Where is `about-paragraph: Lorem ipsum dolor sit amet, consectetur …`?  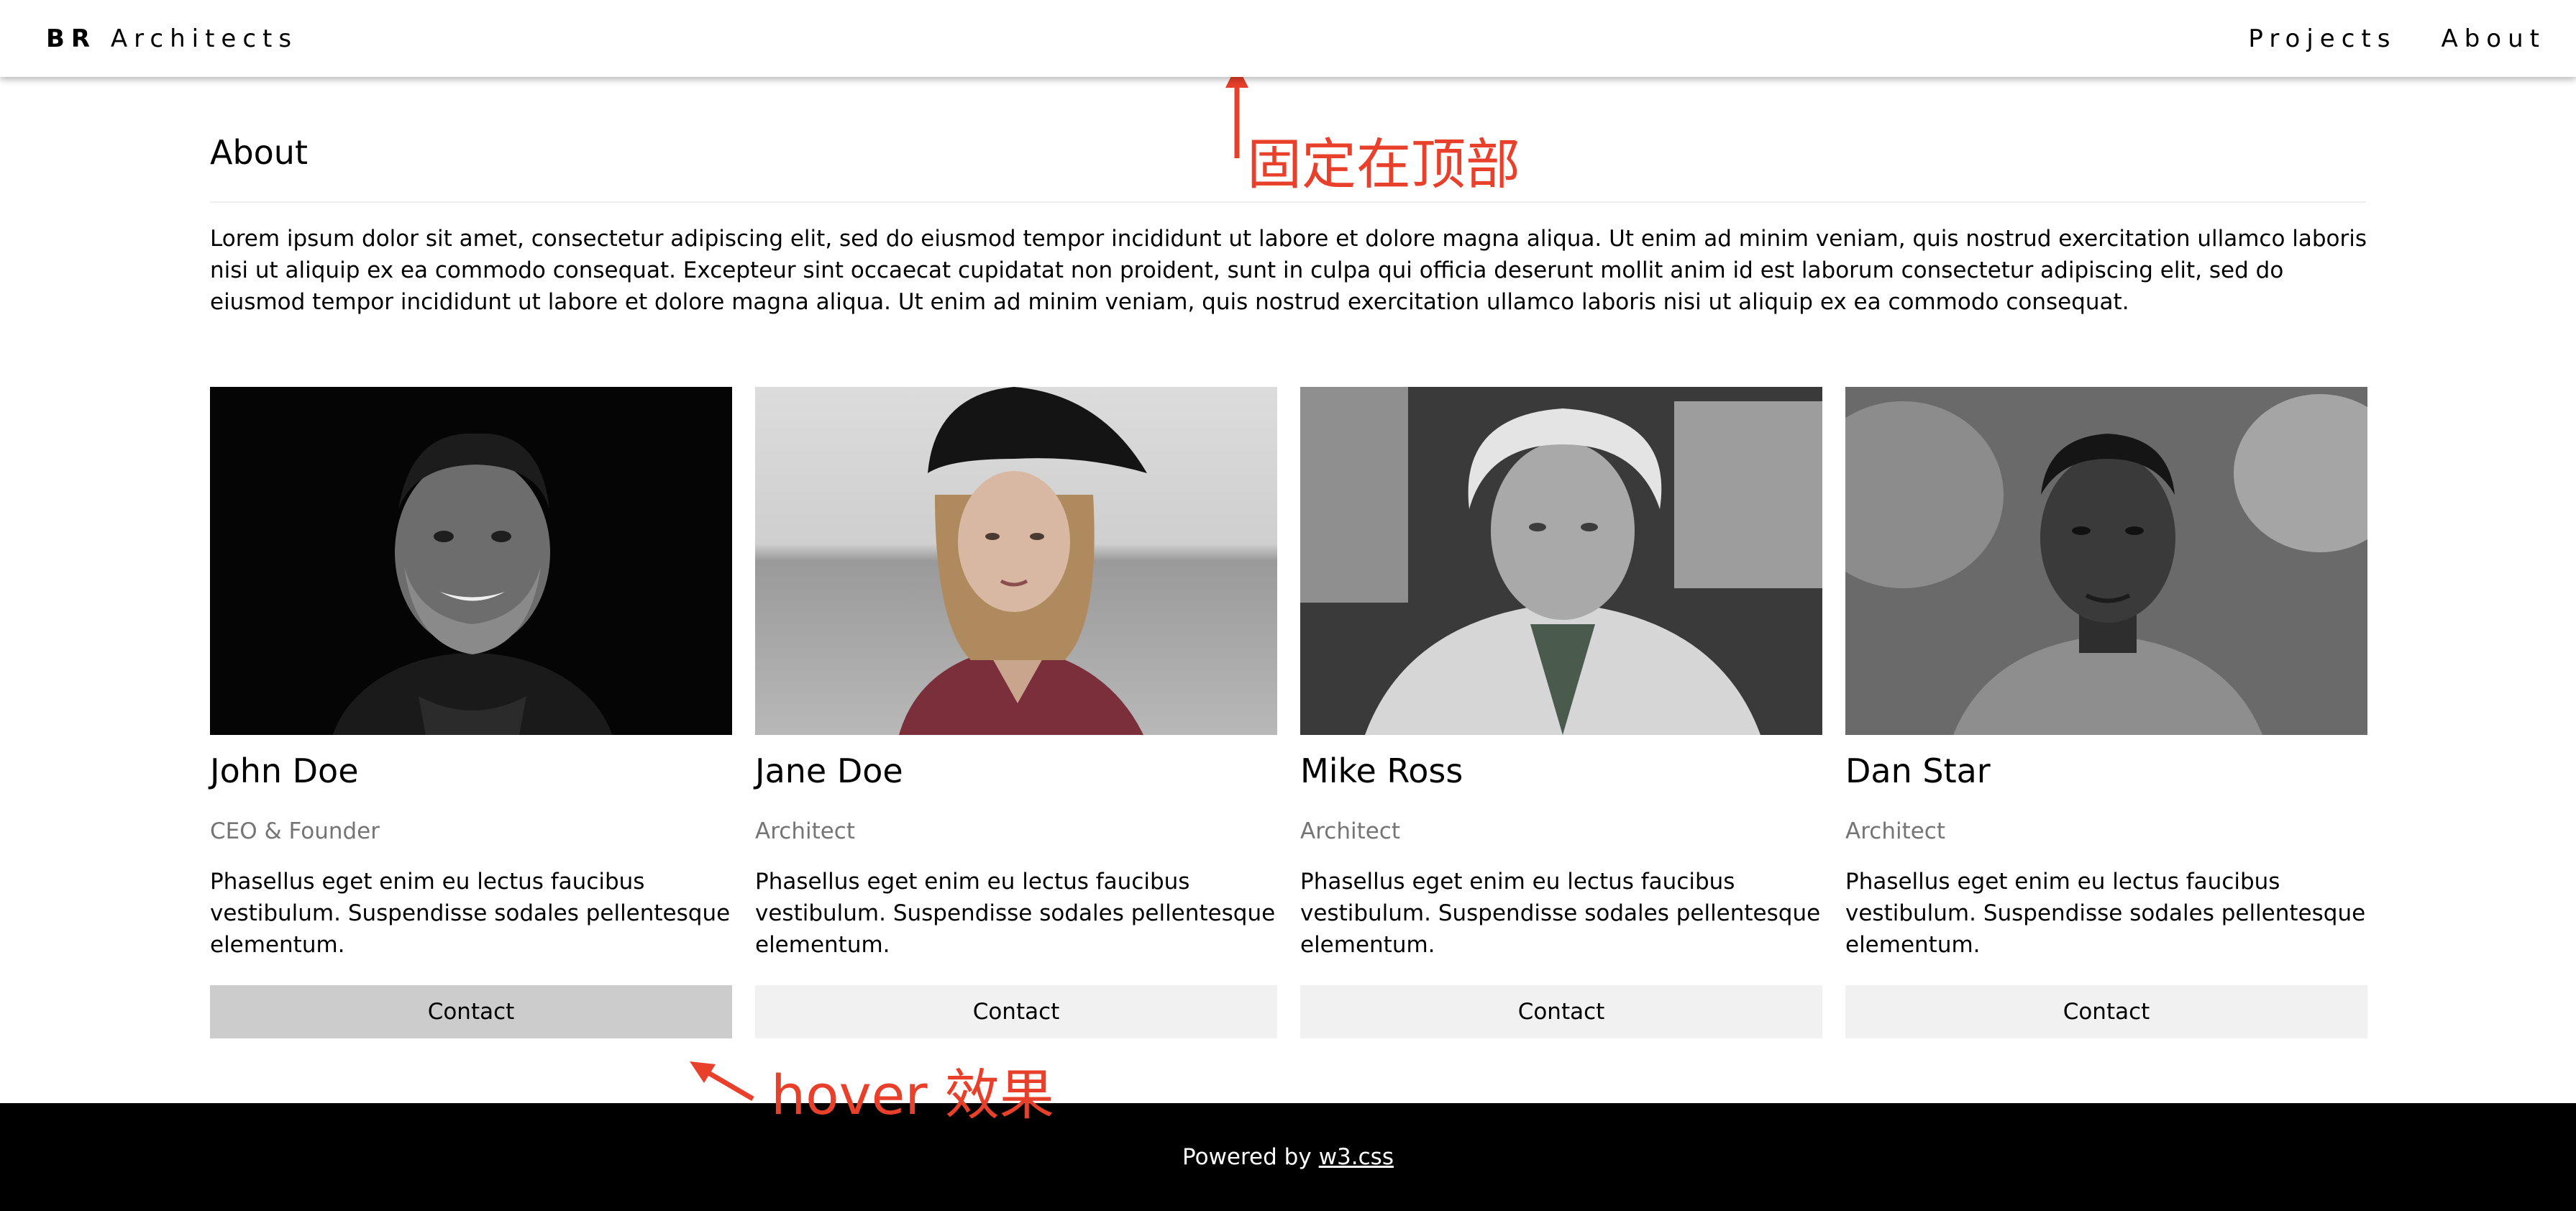 about-paragraph: Lorem ipsum dolor sit amet, consectetur … is located at coordinates (1288, 270).